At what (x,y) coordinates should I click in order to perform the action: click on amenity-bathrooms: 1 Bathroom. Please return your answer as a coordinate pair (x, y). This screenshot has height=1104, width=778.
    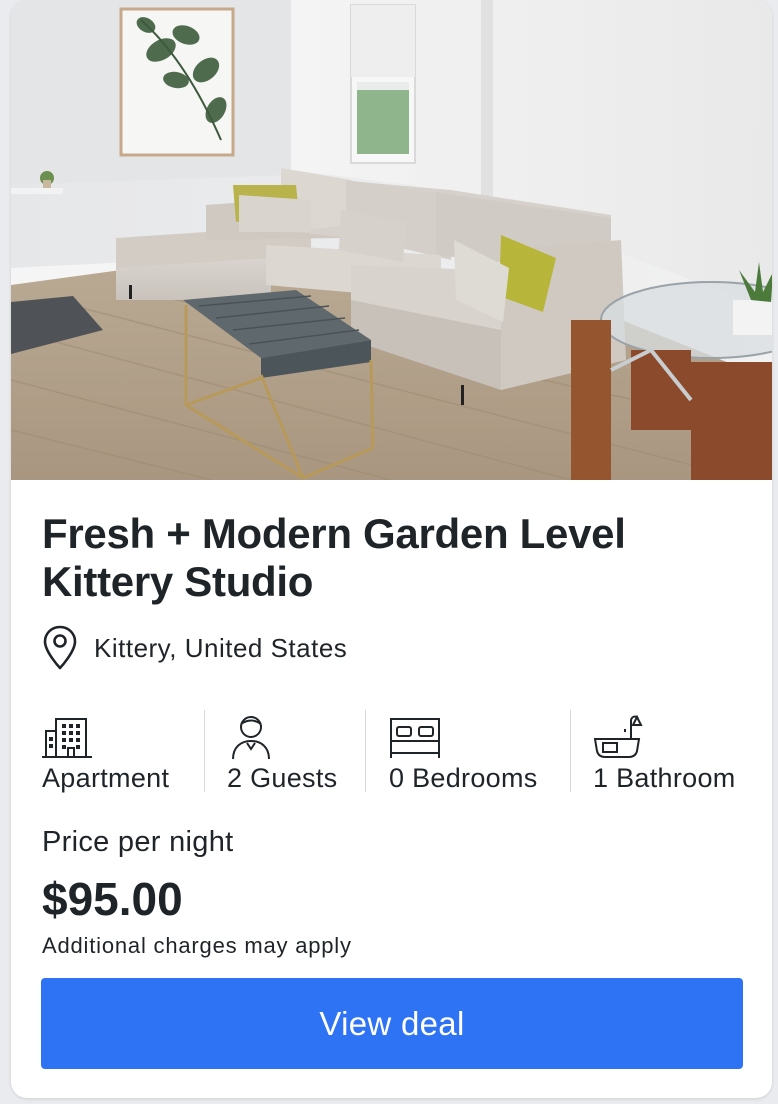
    Looking at the image, I should click on (678, 755).